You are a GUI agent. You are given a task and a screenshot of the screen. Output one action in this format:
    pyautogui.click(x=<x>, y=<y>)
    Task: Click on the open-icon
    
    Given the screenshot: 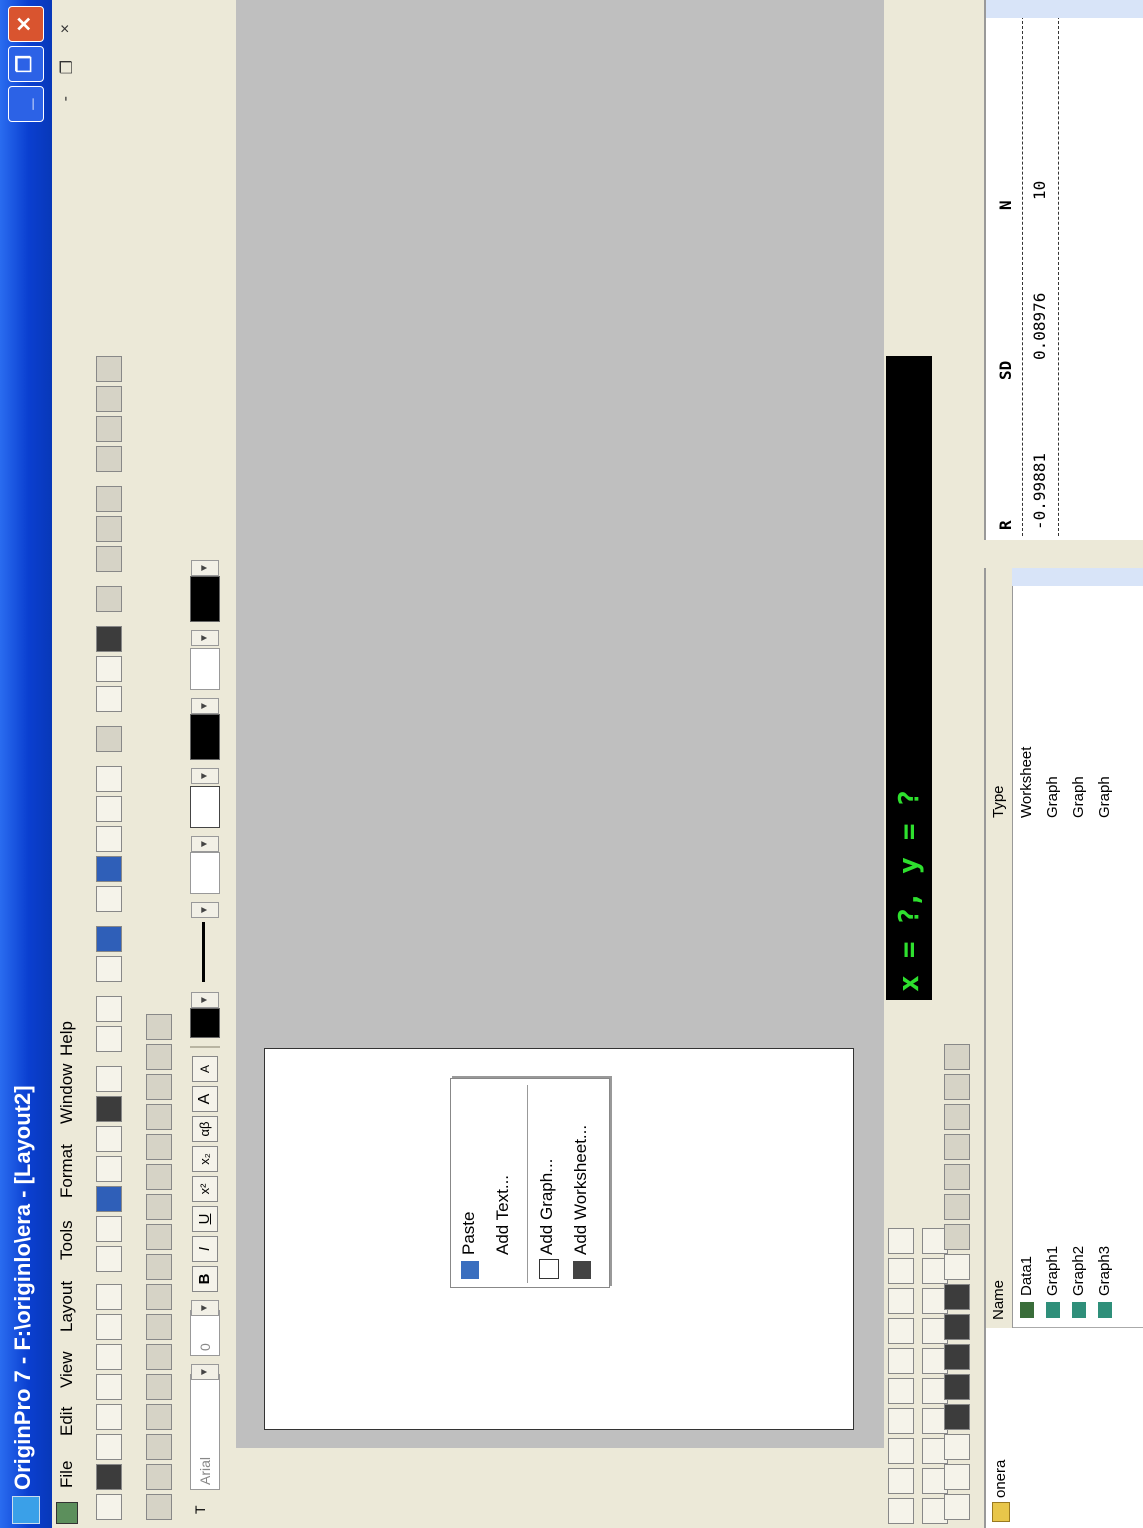 What is the action you would take?
    pyautogui.click(x=109, y=1259)
    